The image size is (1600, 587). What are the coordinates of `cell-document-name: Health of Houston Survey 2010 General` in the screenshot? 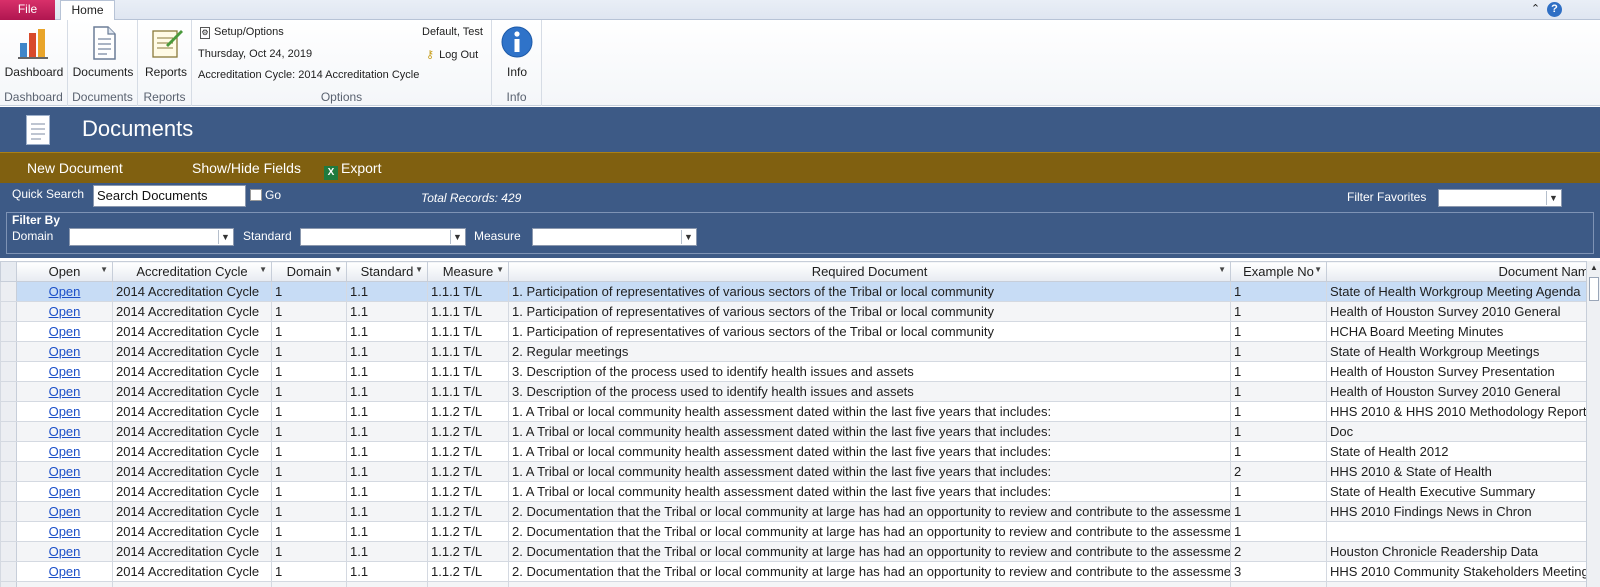 It's located at (1456, 311).